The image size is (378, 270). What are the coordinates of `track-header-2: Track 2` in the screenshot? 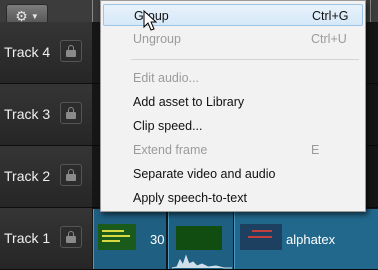 It's located at (46, 177).